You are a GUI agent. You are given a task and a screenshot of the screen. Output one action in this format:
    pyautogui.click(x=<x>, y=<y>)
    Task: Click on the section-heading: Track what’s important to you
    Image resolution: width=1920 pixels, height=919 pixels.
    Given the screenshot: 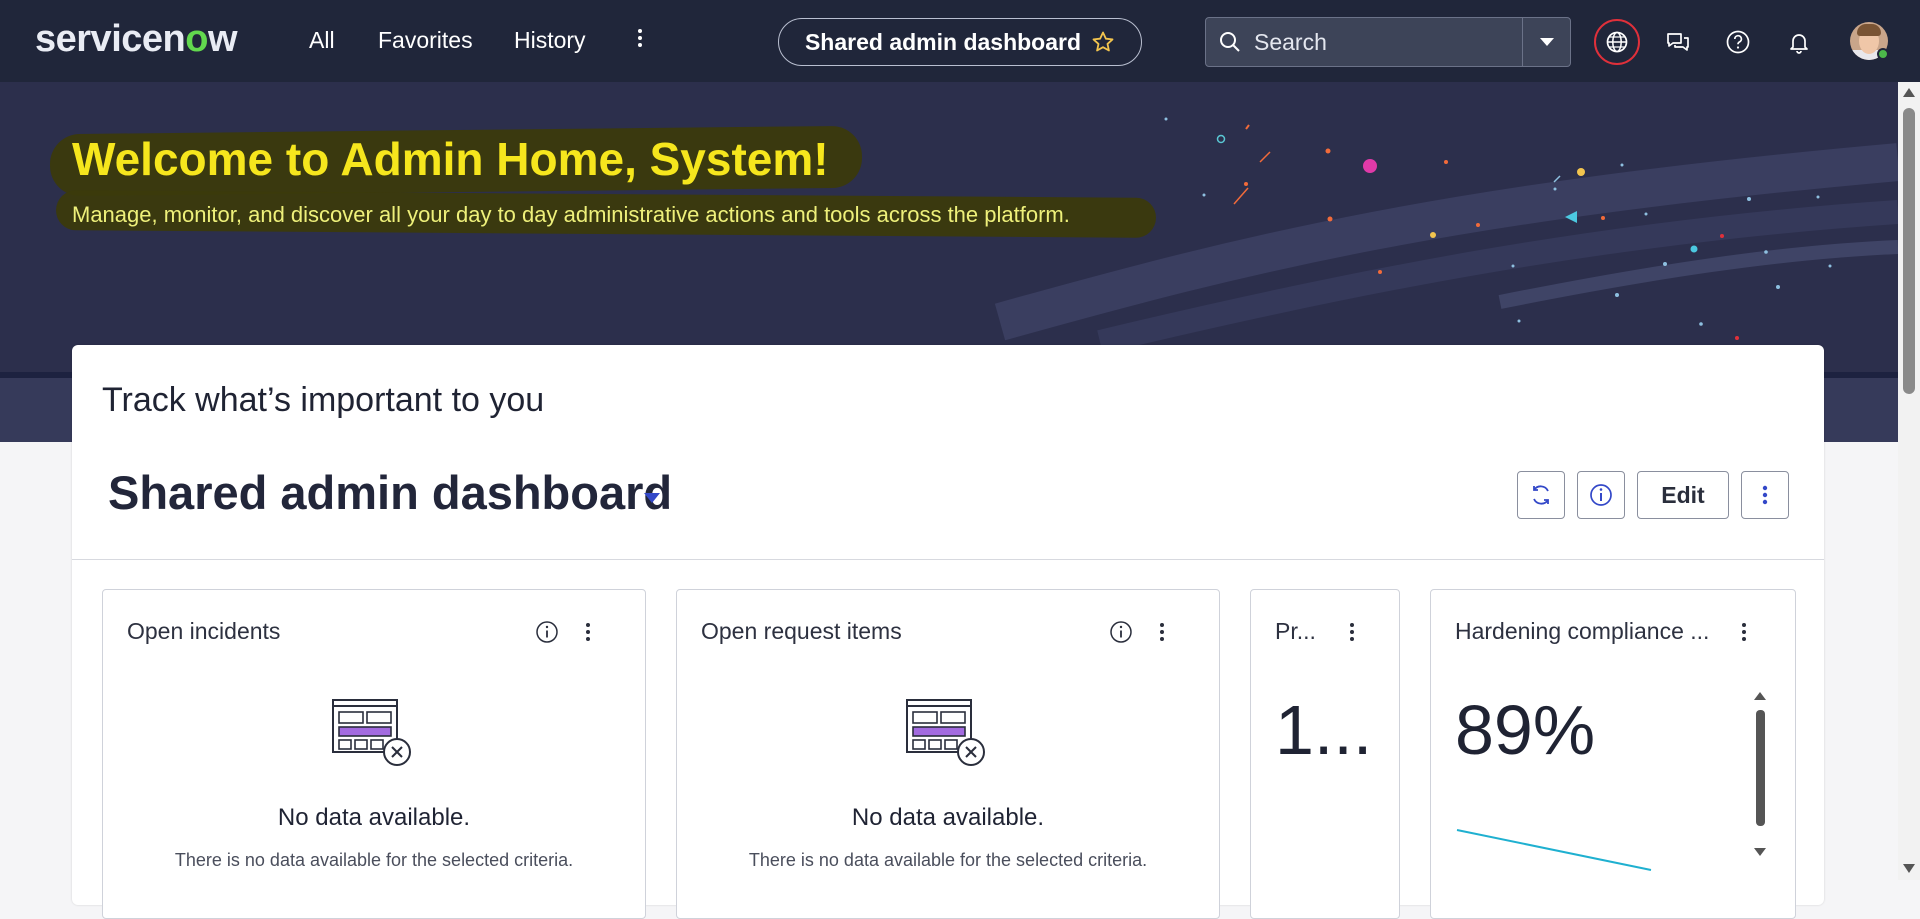 What is the action you would take?
    pyautogui.click(x=323, y=400)
    